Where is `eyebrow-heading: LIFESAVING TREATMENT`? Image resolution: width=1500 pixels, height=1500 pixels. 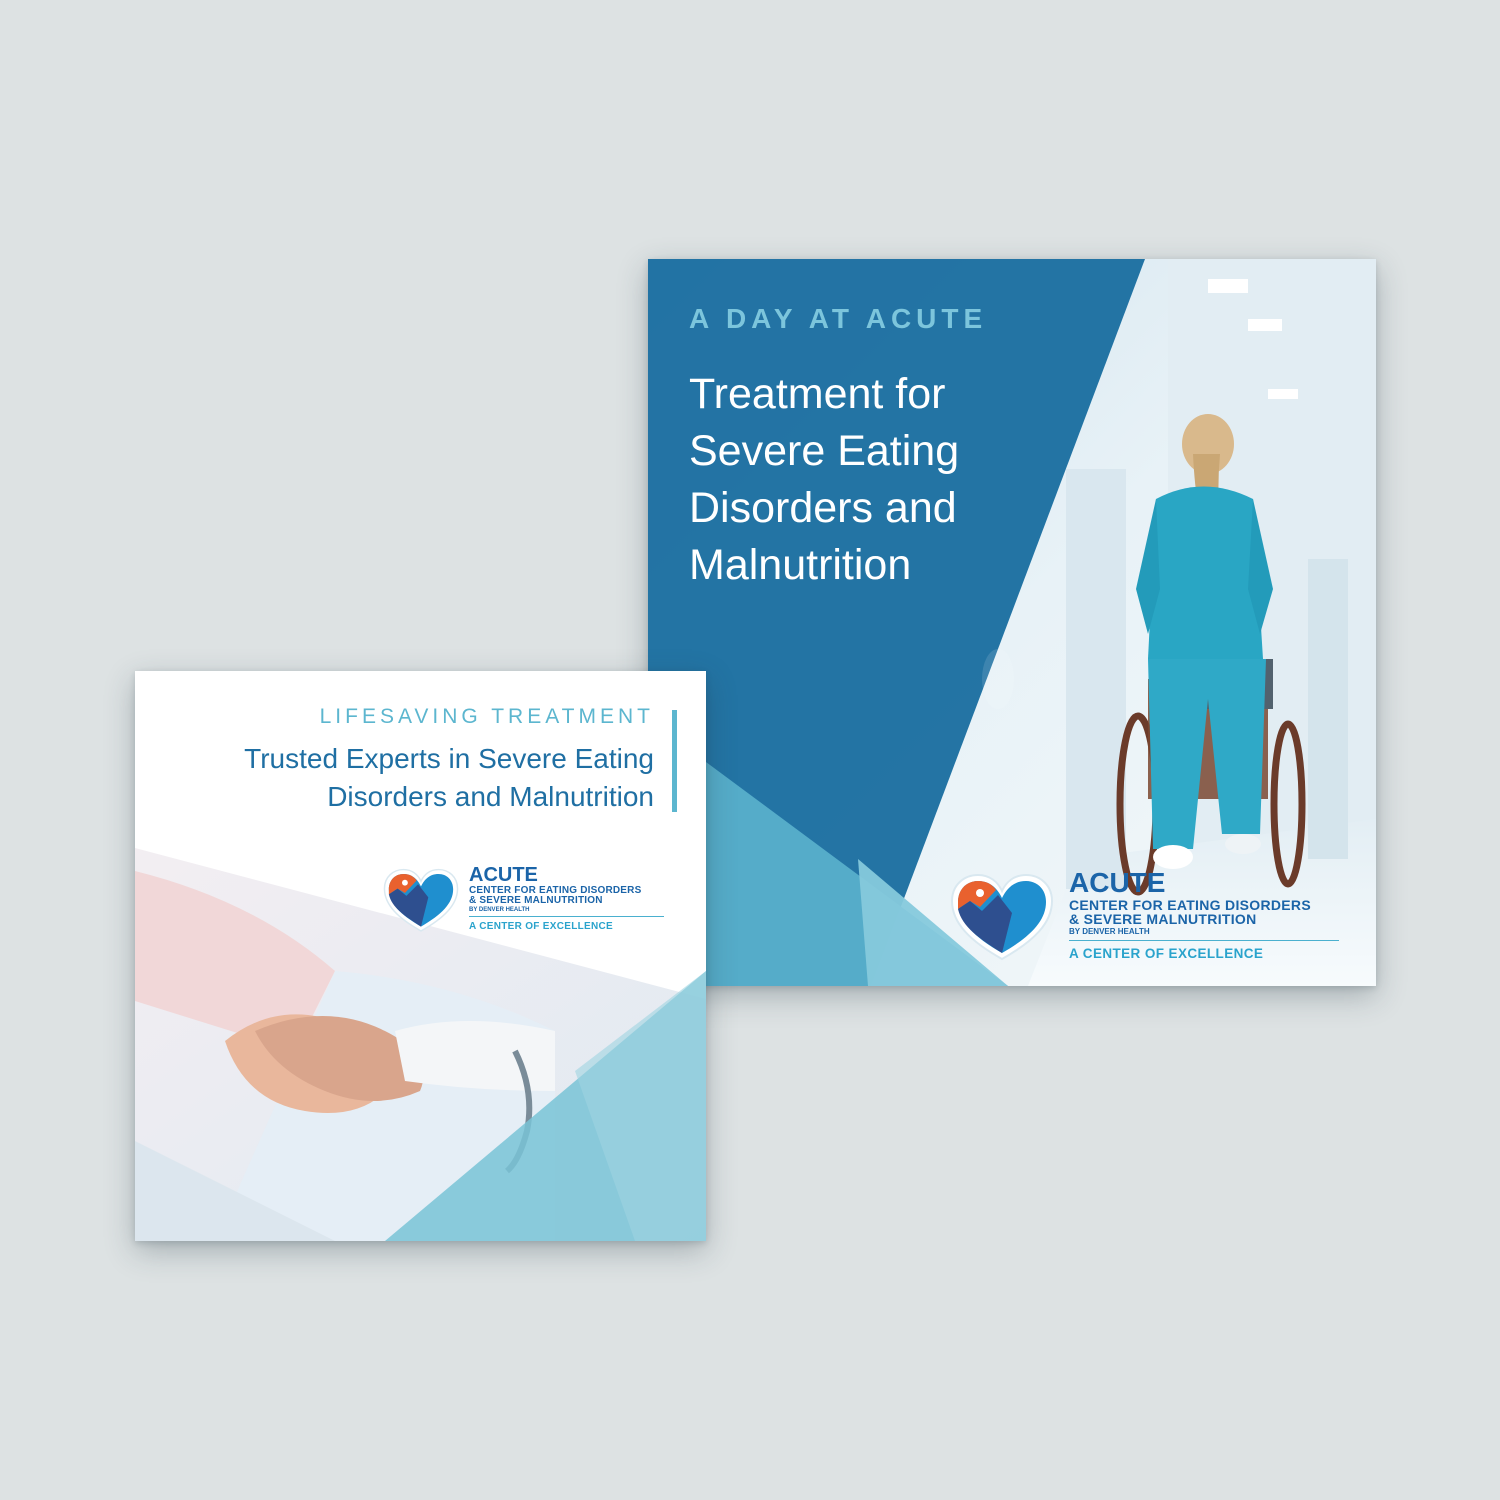
eyebrow-heading: LIFESAVING TREATMENT is located at coordinates (486, 716).